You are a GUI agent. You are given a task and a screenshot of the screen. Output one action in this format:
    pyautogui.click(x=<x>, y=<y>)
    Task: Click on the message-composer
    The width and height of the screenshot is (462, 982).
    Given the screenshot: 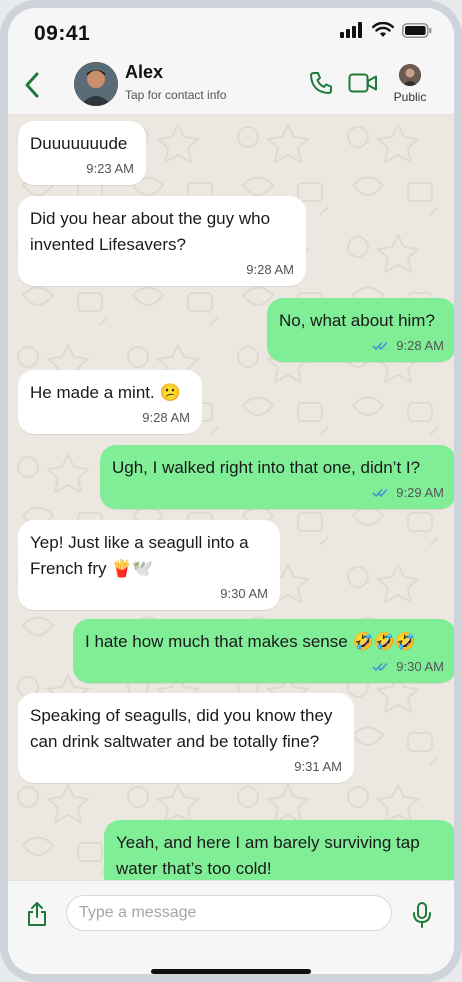 What is the action you would take?
    pyautogui.click(x=231, y=927)
    